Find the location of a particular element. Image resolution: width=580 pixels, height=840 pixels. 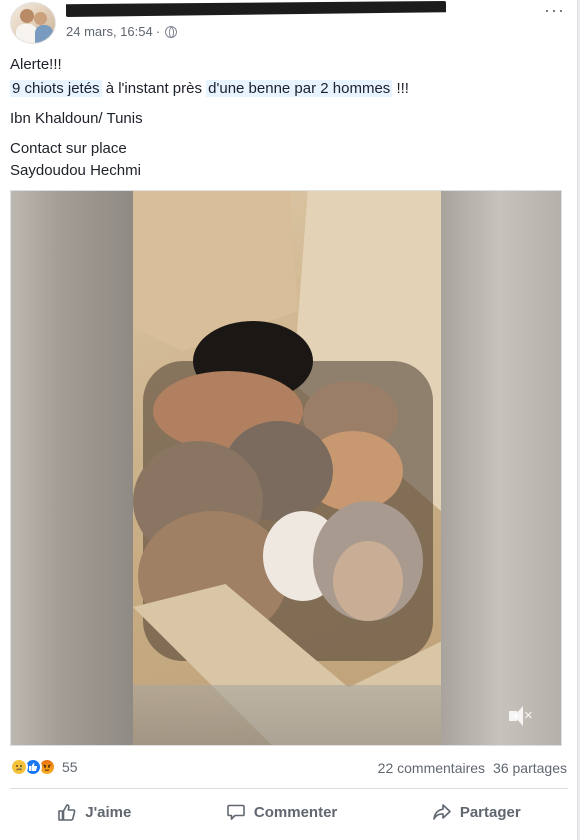

comment-button-label: Commenter is located at coordinates (295, 812).